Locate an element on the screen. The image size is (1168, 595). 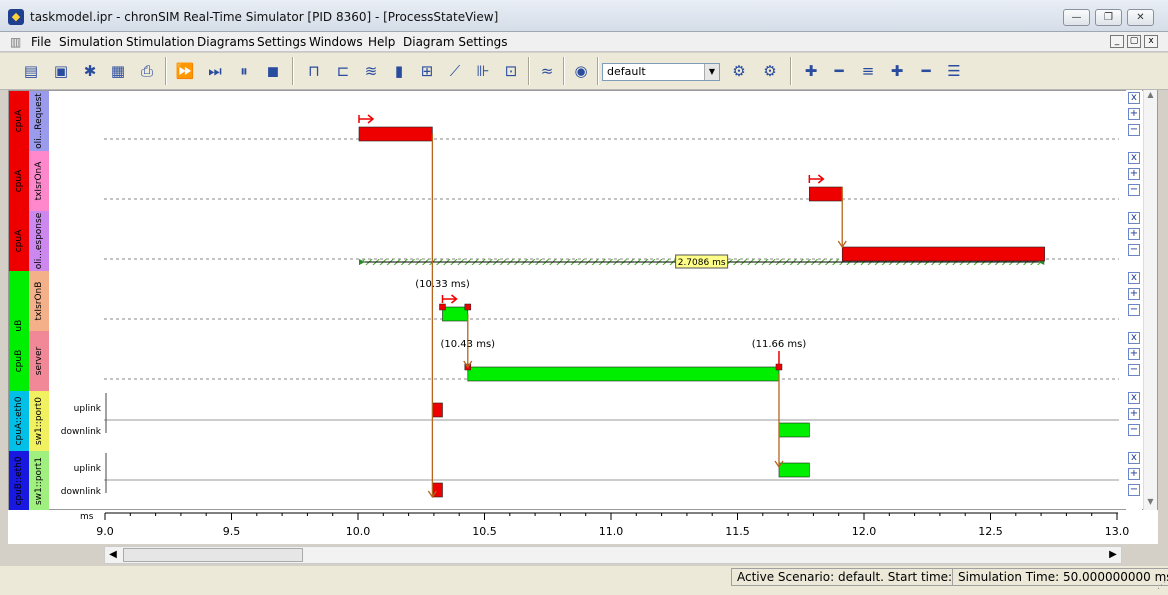
add-button: ✚ is located at coordinates (897, 71).